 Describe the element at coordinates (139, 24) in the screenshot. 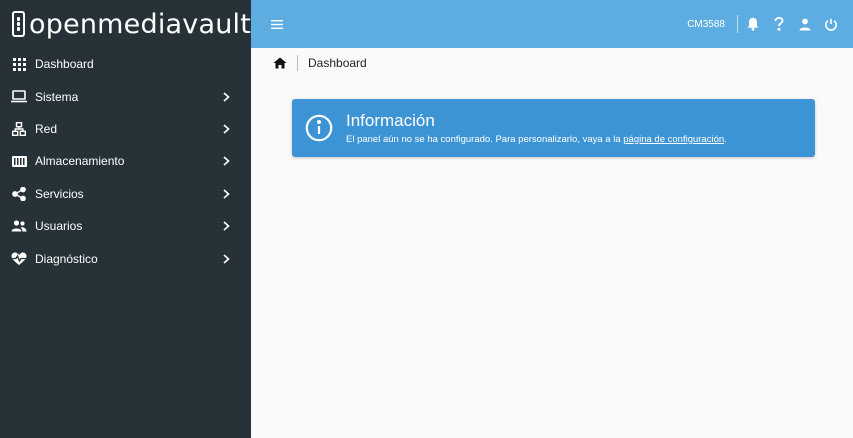

I see `brand-name: openmediavault` at that location.